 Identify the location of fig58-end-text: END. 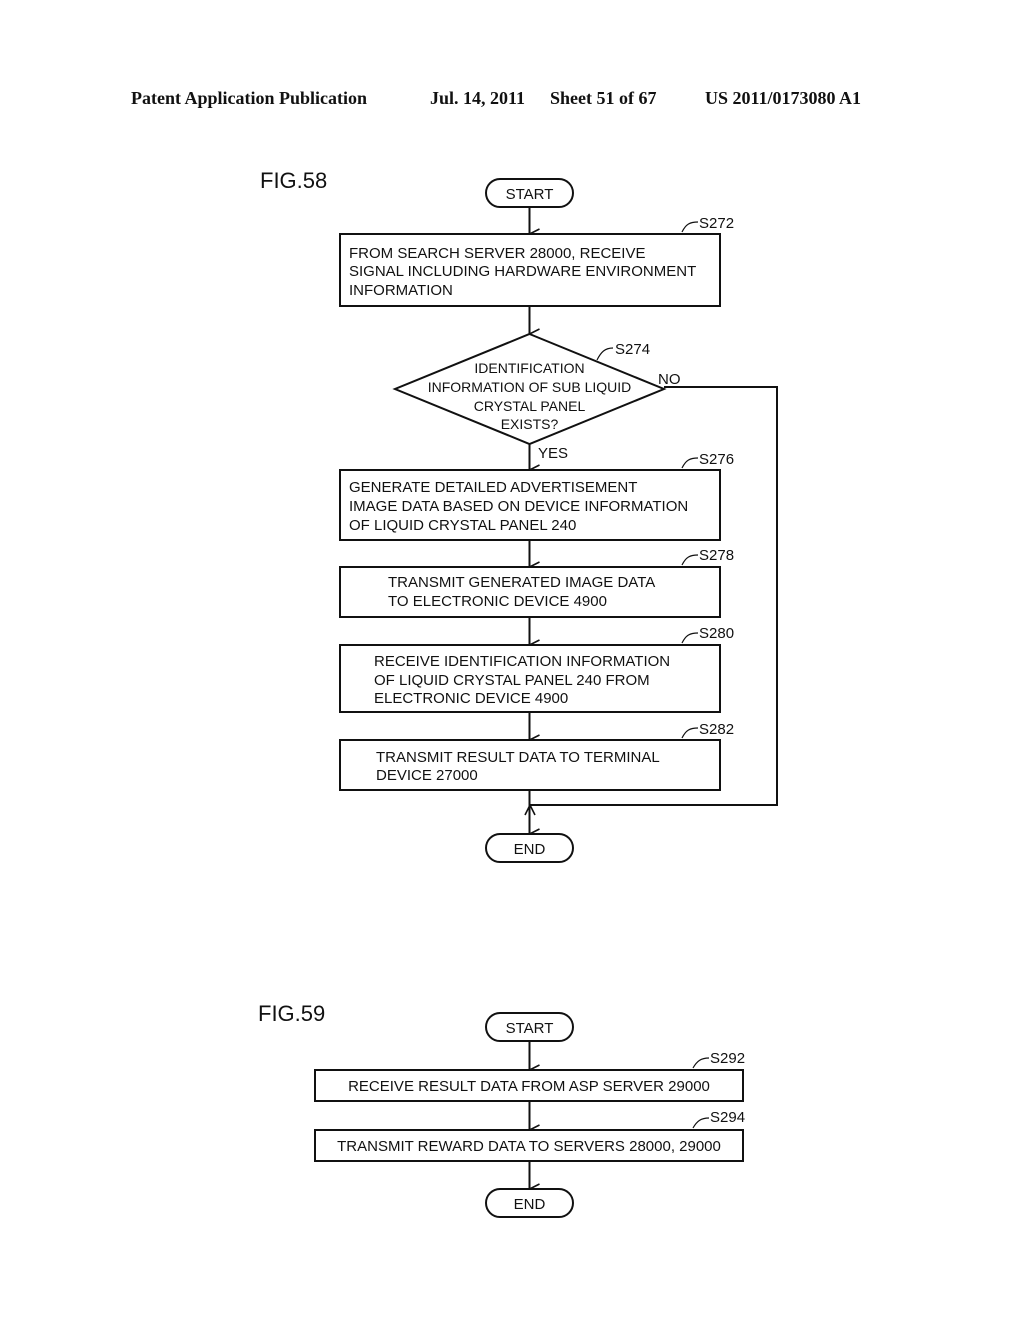
(530, 849).